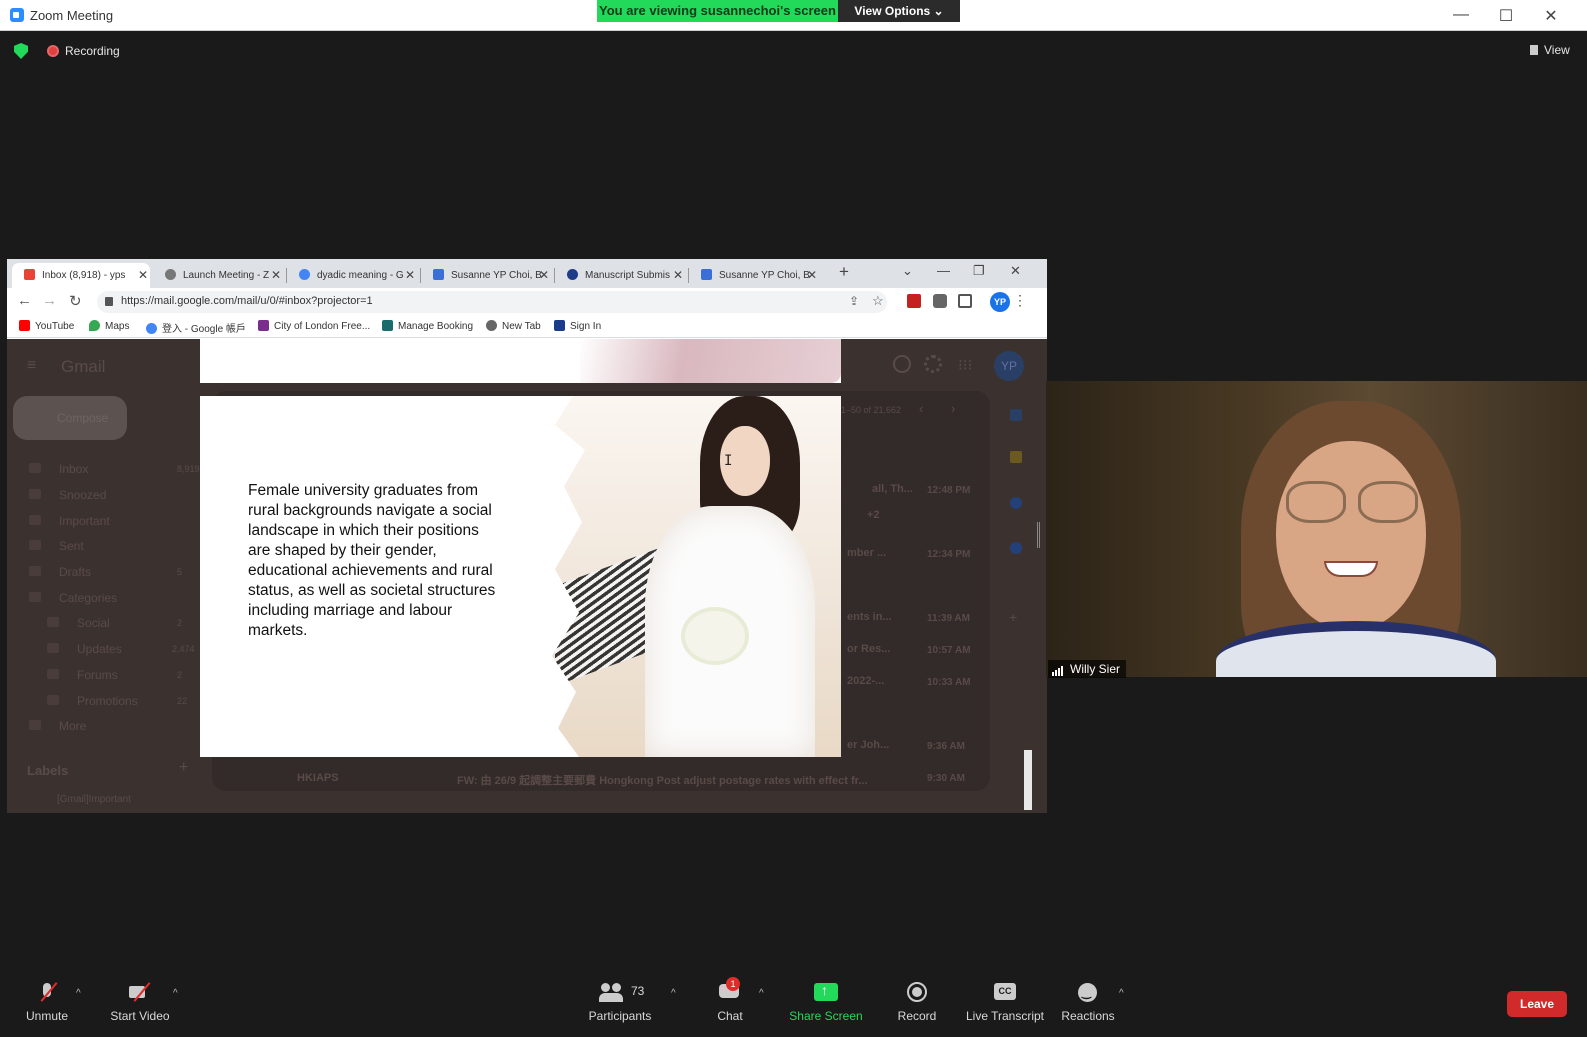  Describe the element at coordinates (140, 1002) in the screenshot. I see `start-video-button: Start Video` at that location.